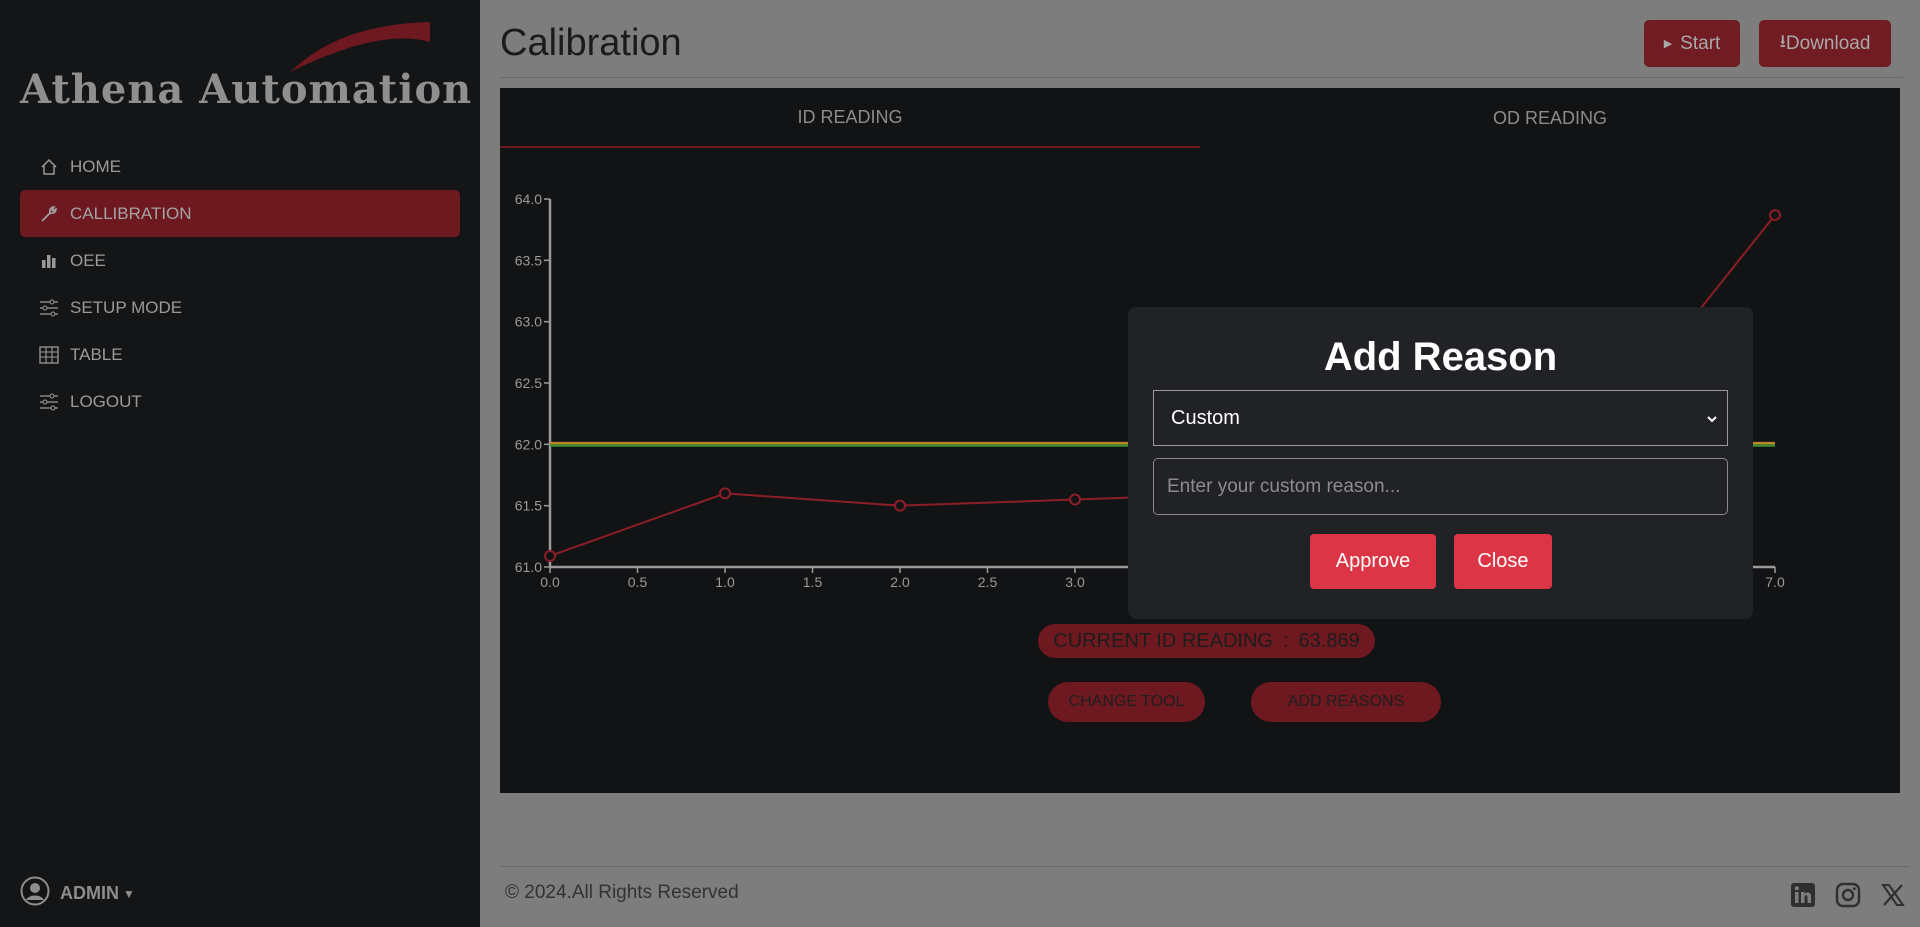  What do you see at coordinates (49, 261) in the screenshot?
I see `bar-chart-icon` at bounding box center [49, 261].